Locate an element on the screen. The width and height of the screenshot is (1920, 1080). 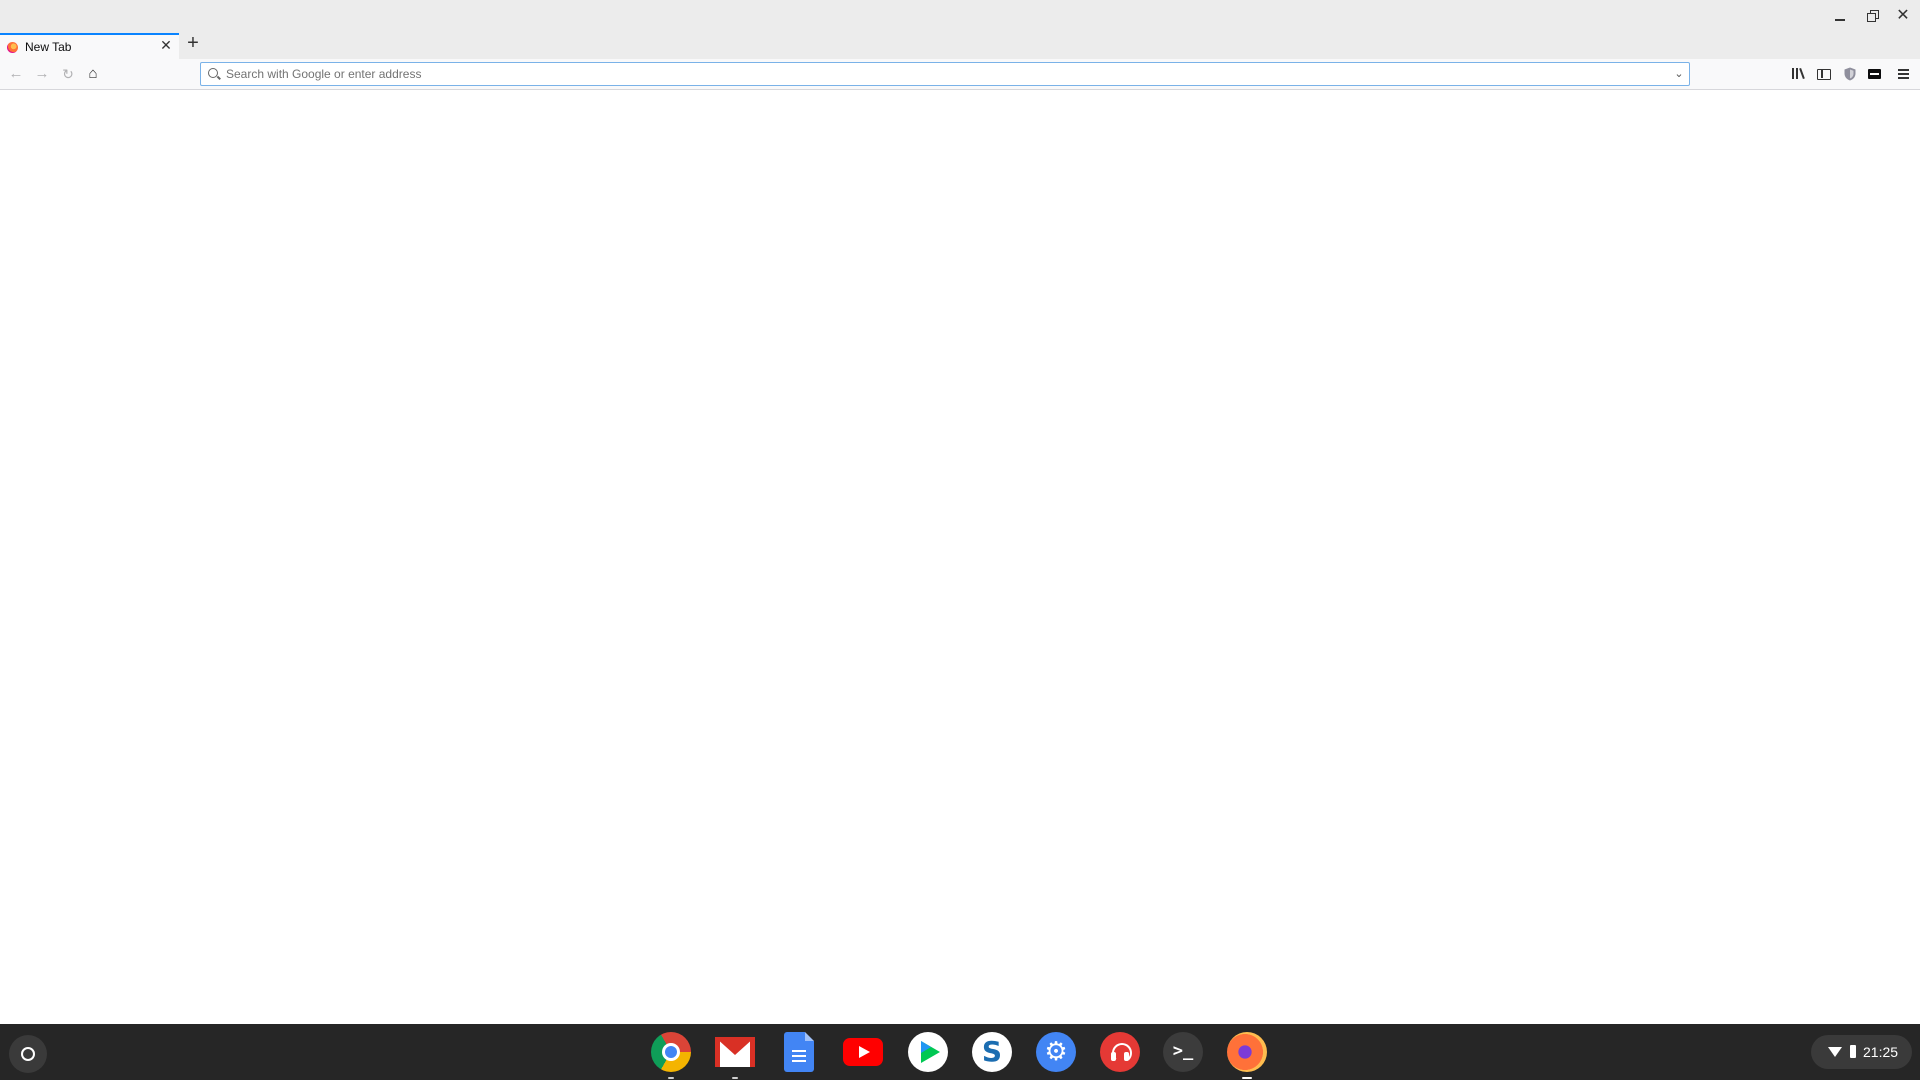
forward-arrow-icon: → is located at coordinates (42, 74).